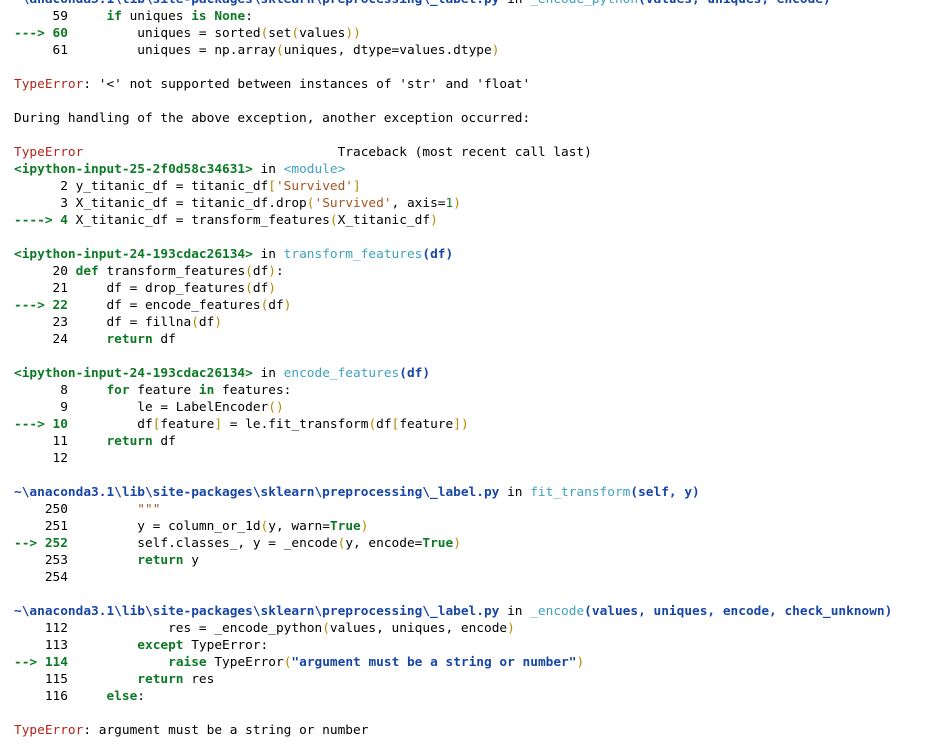  Describe the element at coordinates (156, 16) in the screenshot. I see `code-token: uniques` at that location.